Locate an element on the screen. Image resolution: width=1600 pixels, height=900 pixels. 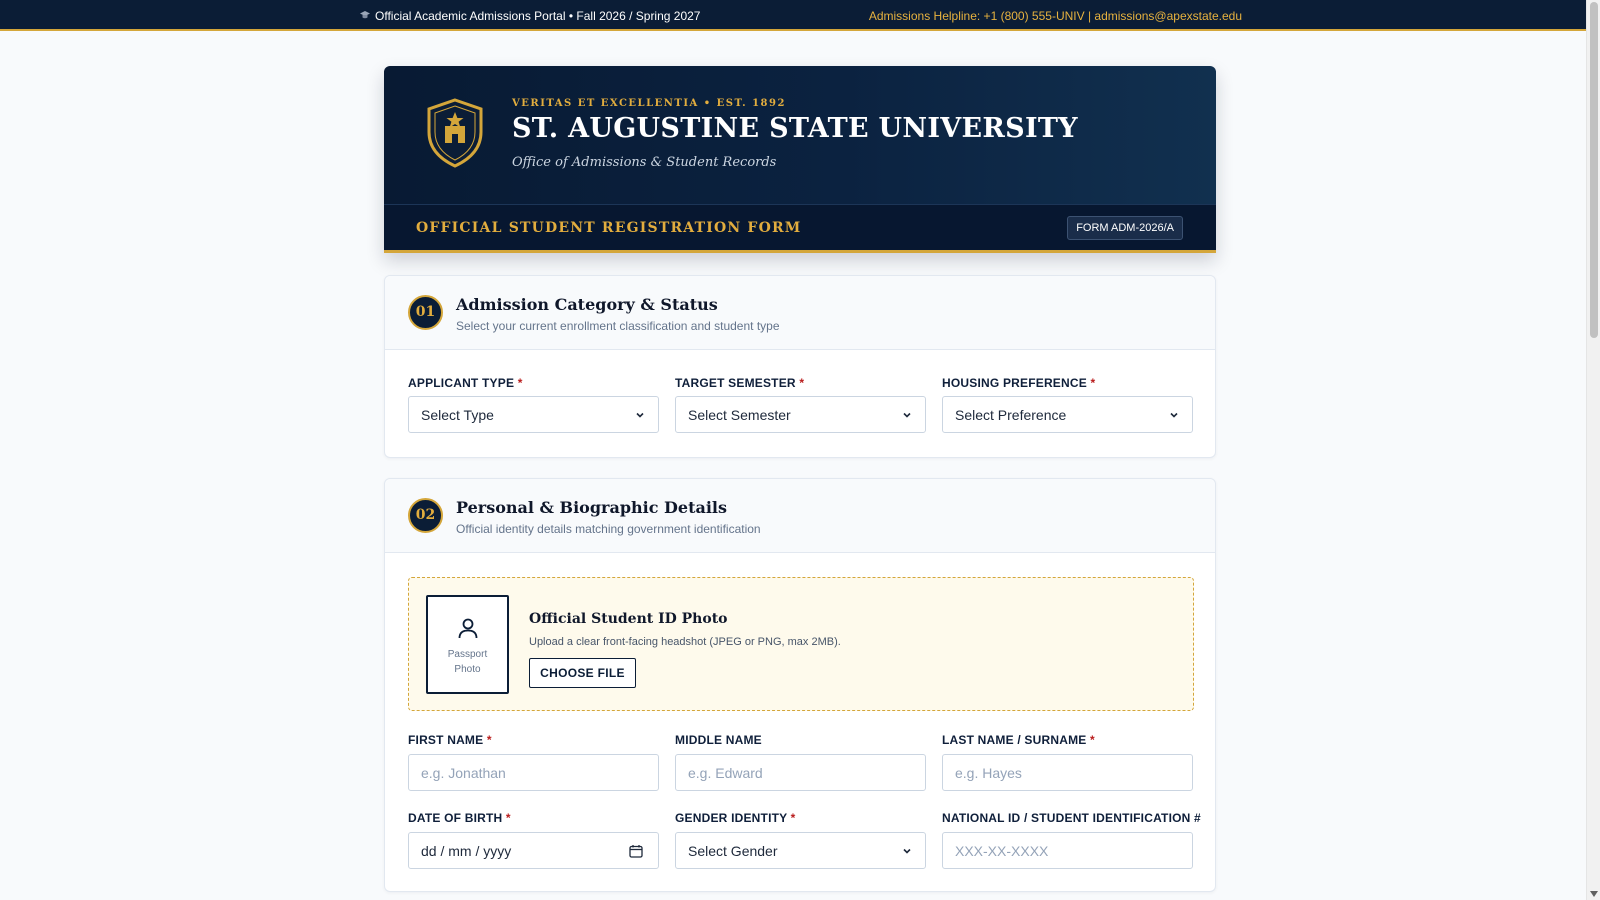
last-name-input: e.g. Hayes is located at coordinates (1067, 772).